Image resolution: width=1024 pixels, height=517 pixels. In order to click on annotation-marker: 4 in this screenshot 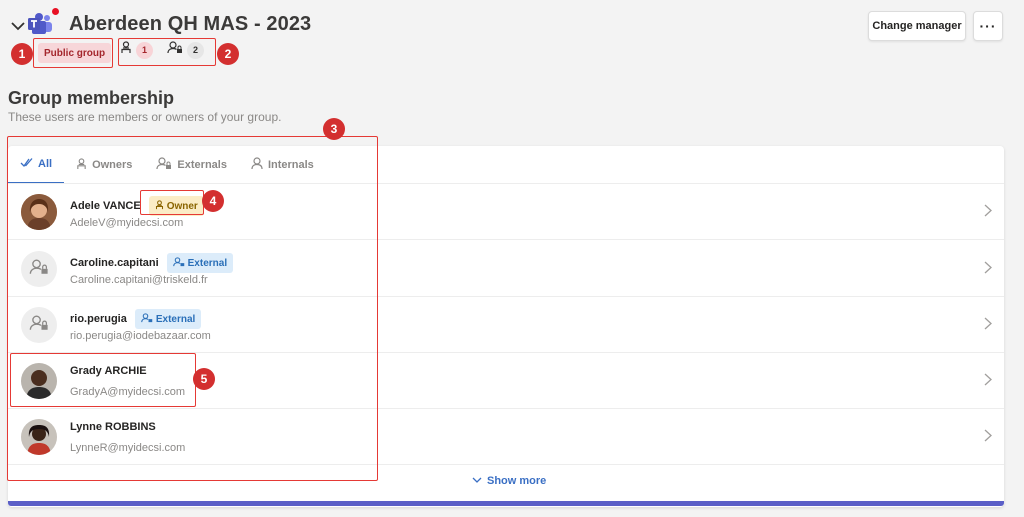, I will do `click(213, 201)`.